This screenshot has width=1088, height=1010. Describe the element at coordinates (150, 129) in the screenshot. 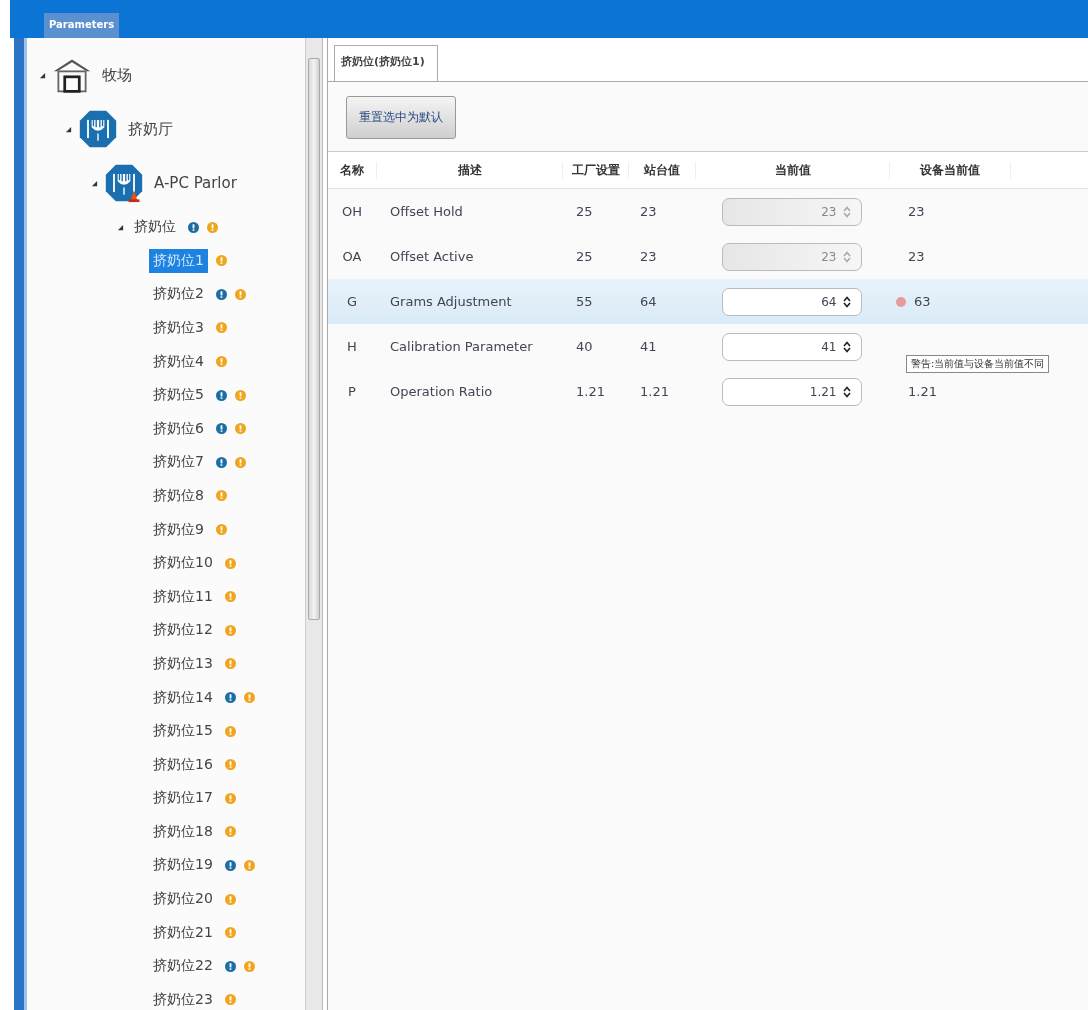

I see `tree-item: 挤奶厅` at that location.